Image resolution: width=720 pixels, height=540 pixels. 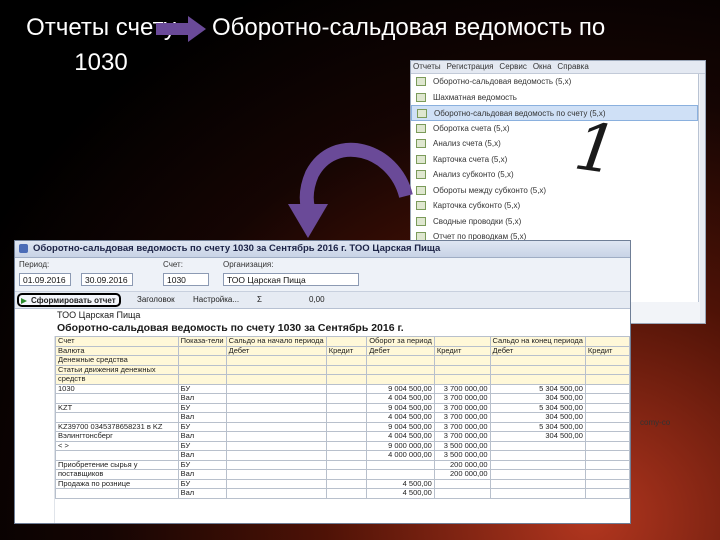 I want to click on report-icon, so click(x=421, y=81).